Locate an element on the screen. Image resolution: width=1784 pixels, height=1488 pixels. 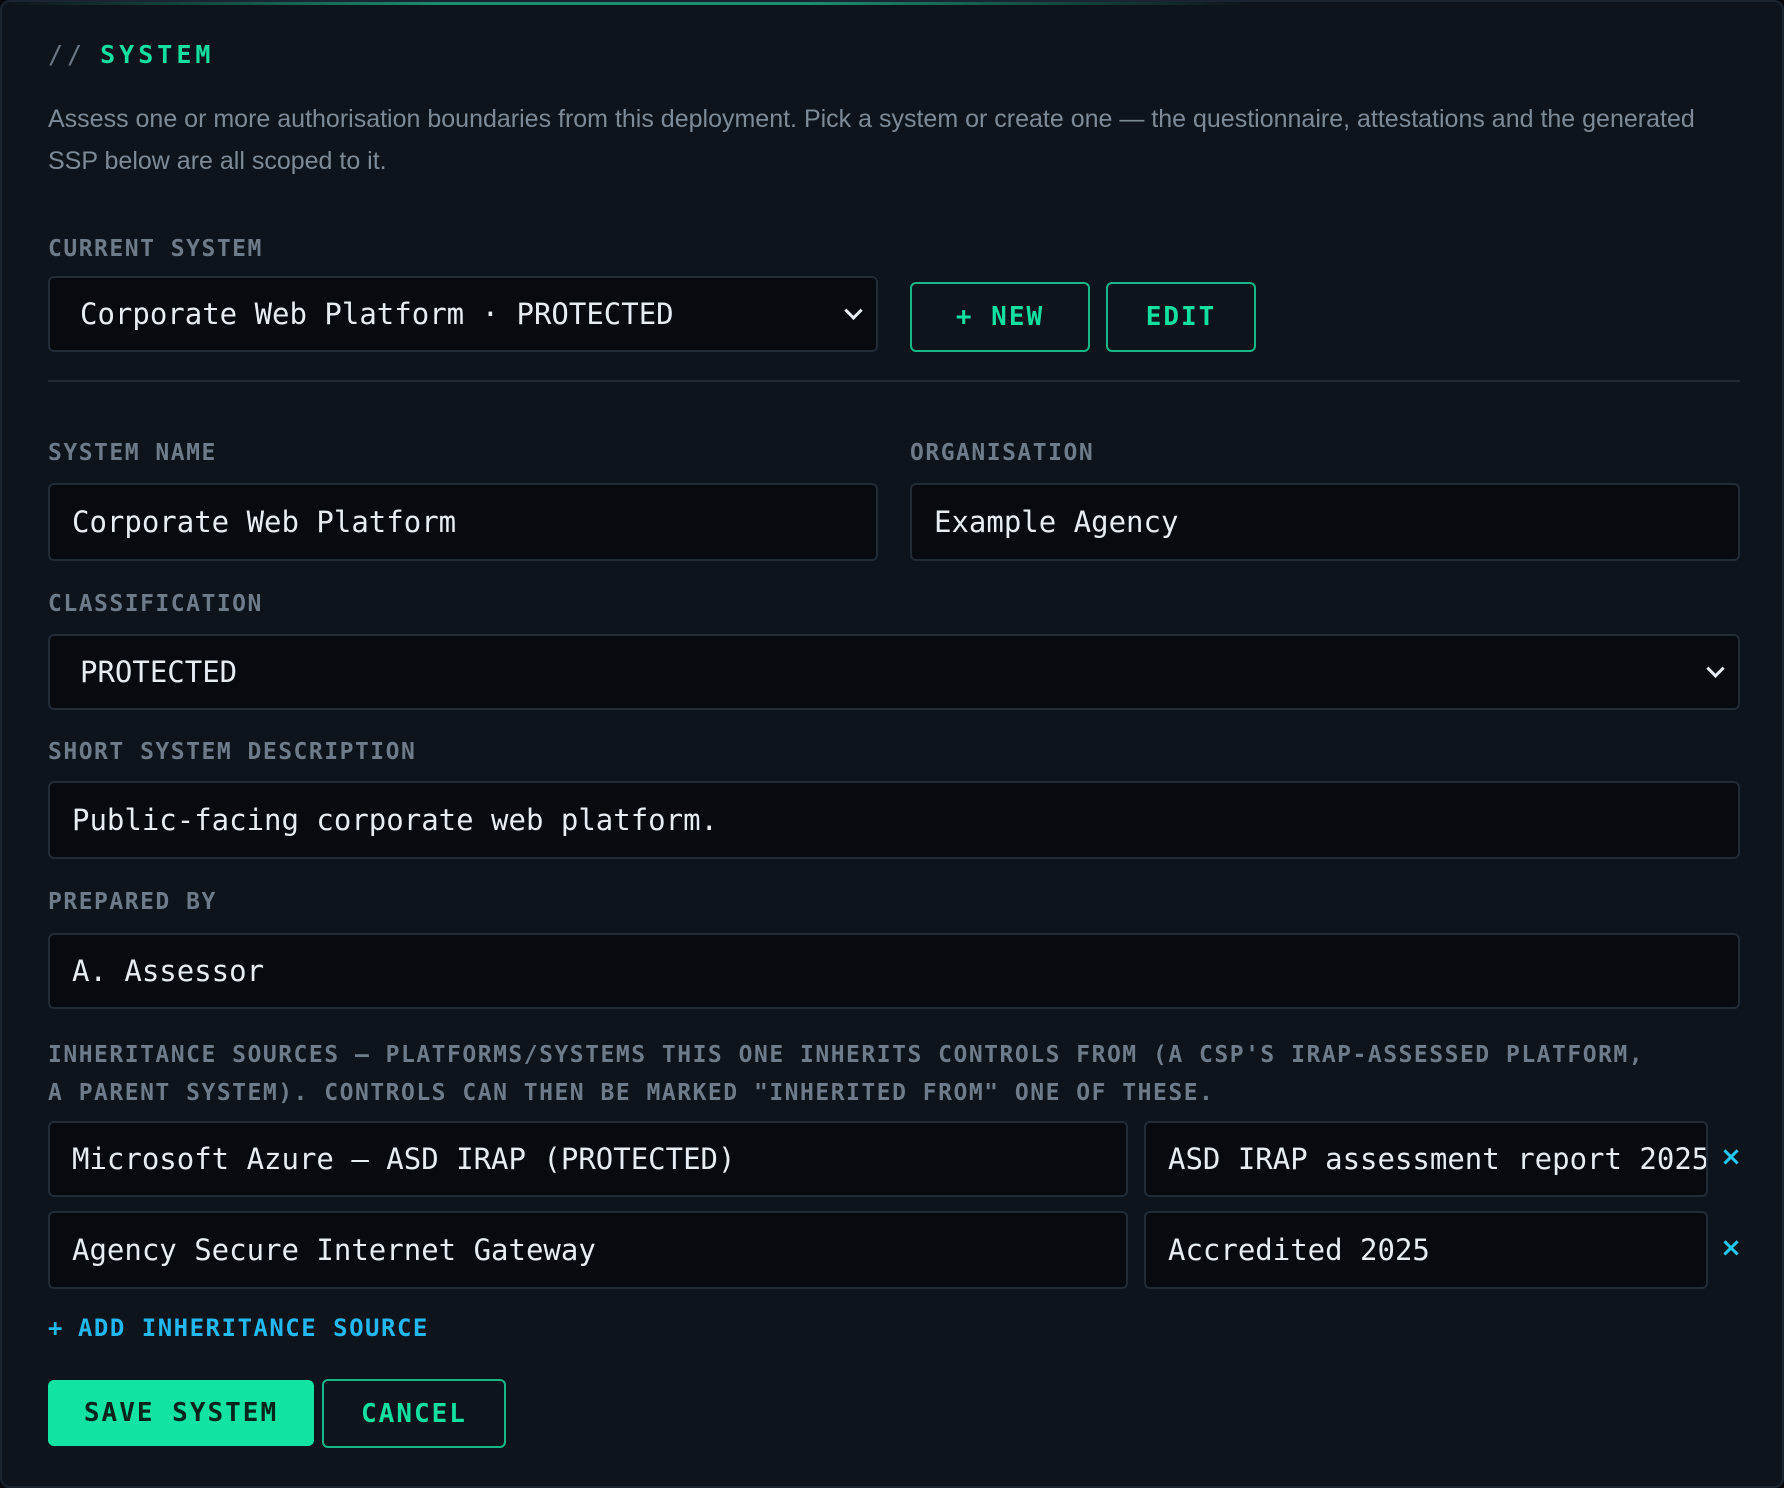
save-system-button: SAVE SYSTEM is located at coordinates (181, 1413).